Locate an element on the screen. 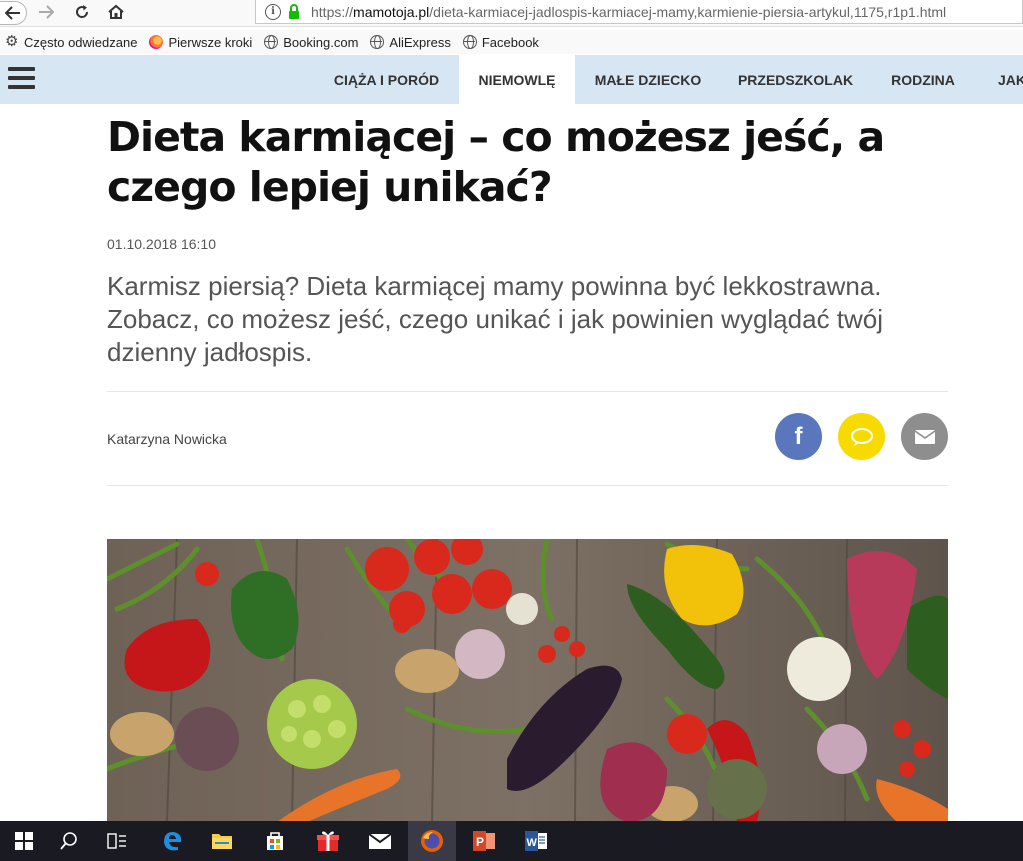 The height and width of the screenshot is (861, 1023). nav-tab-jak: JAK is located at coordinates (1003, 79).